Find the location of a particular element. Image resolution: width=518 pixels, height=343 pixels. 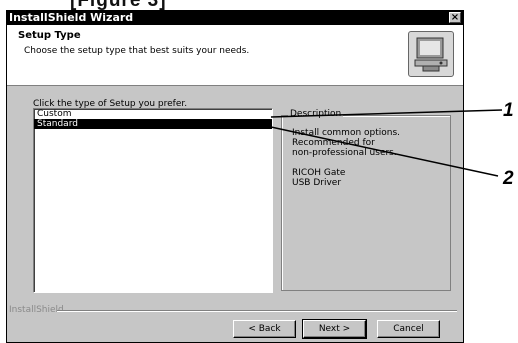

callout-leaders is located at coordinates (386, 143).